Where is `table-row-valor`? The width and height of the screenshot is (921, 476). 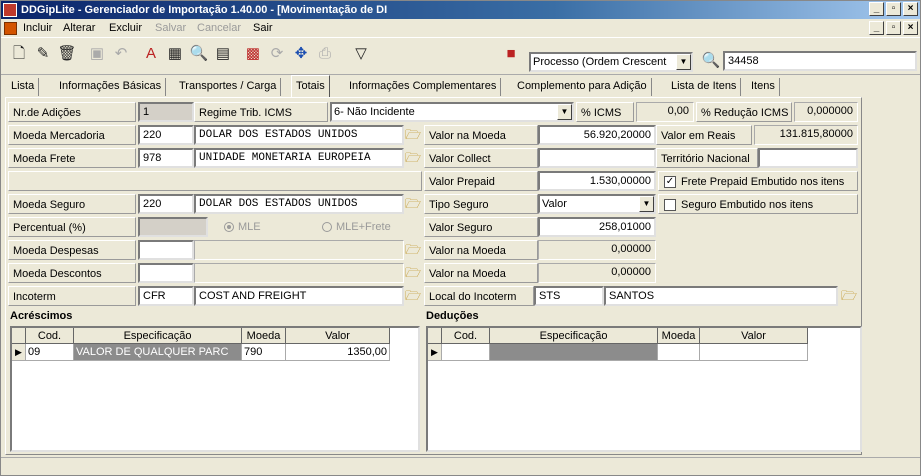
table-row-valor is located at coordinates (754, 352).